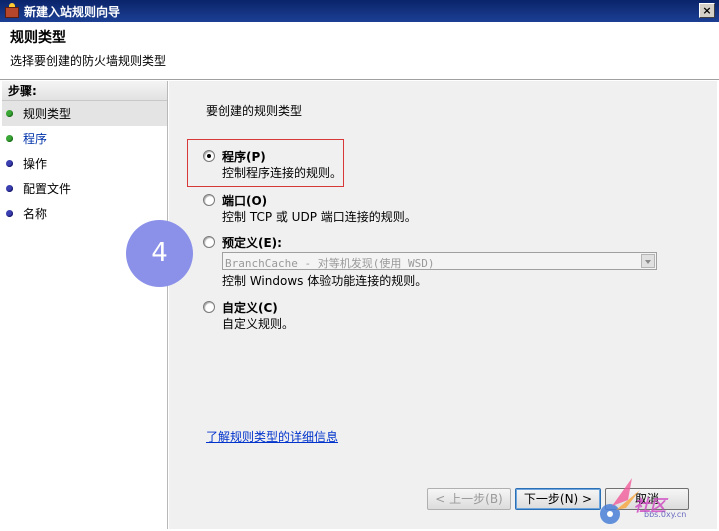 This screenshot has width=719, height=531. Describe the element at coordinates (35, 139) in the screenshot. I see `step-label: 程序` at that location.